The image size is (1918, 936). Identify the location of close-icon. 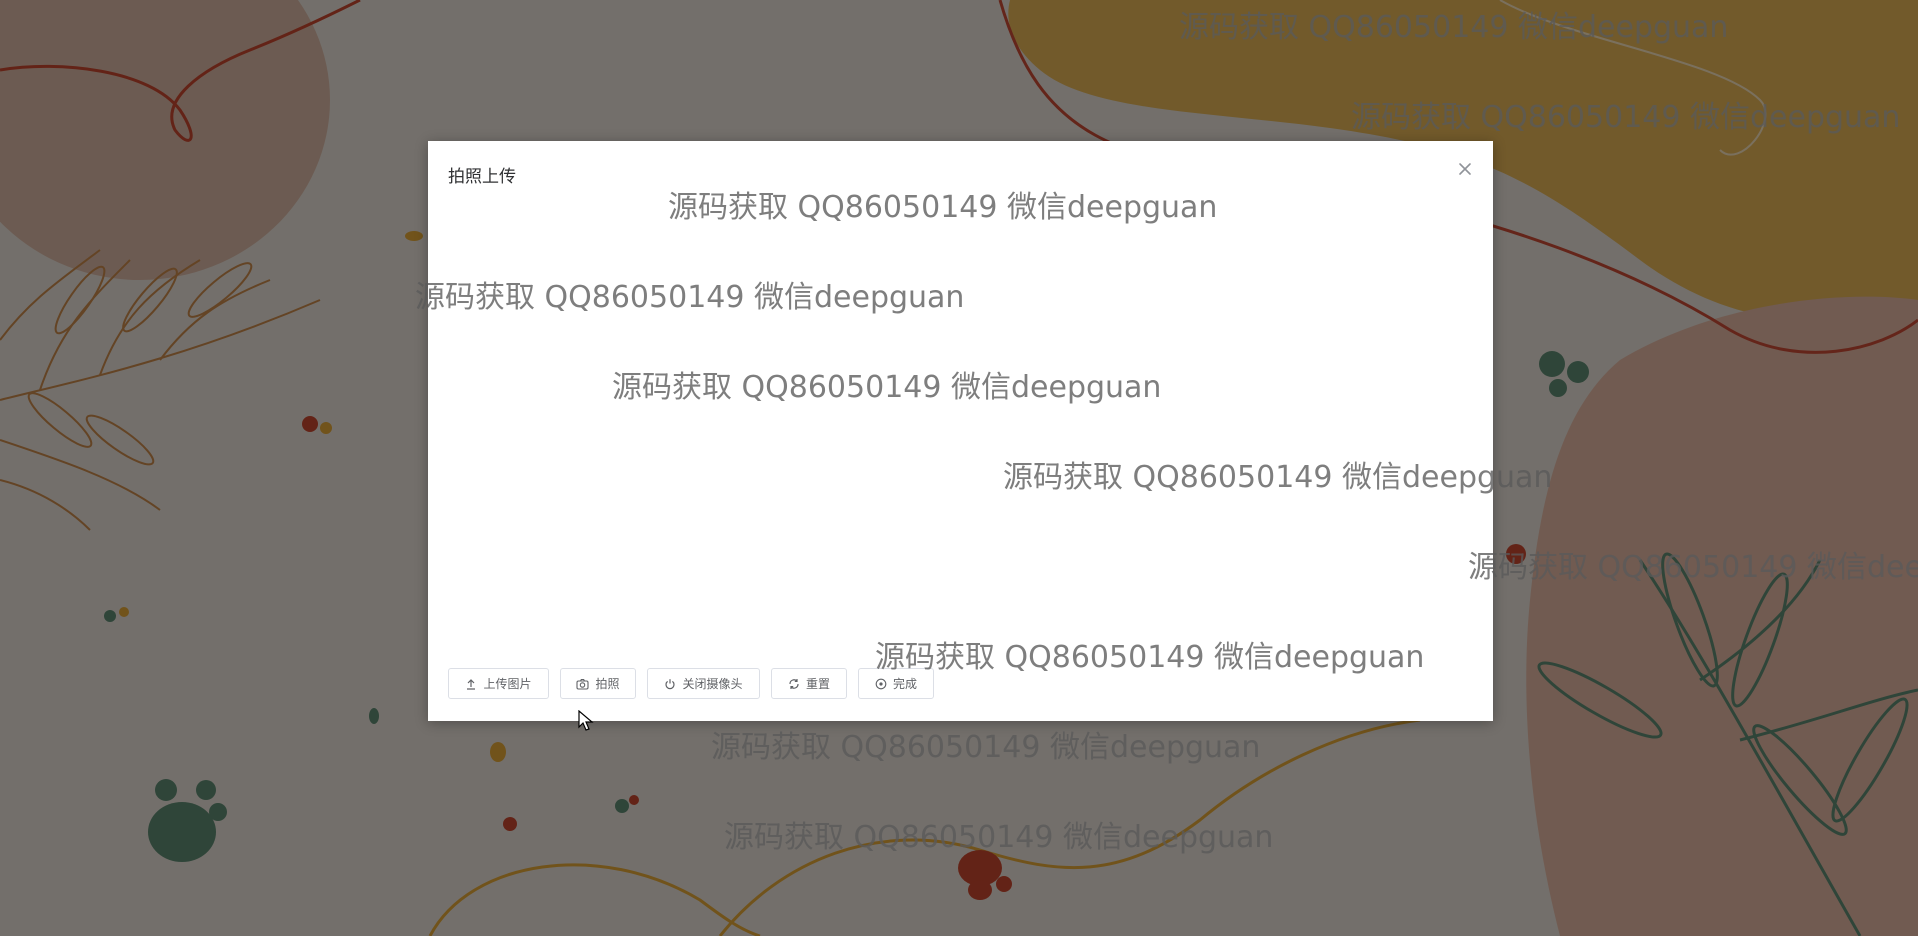
(1465, 169).